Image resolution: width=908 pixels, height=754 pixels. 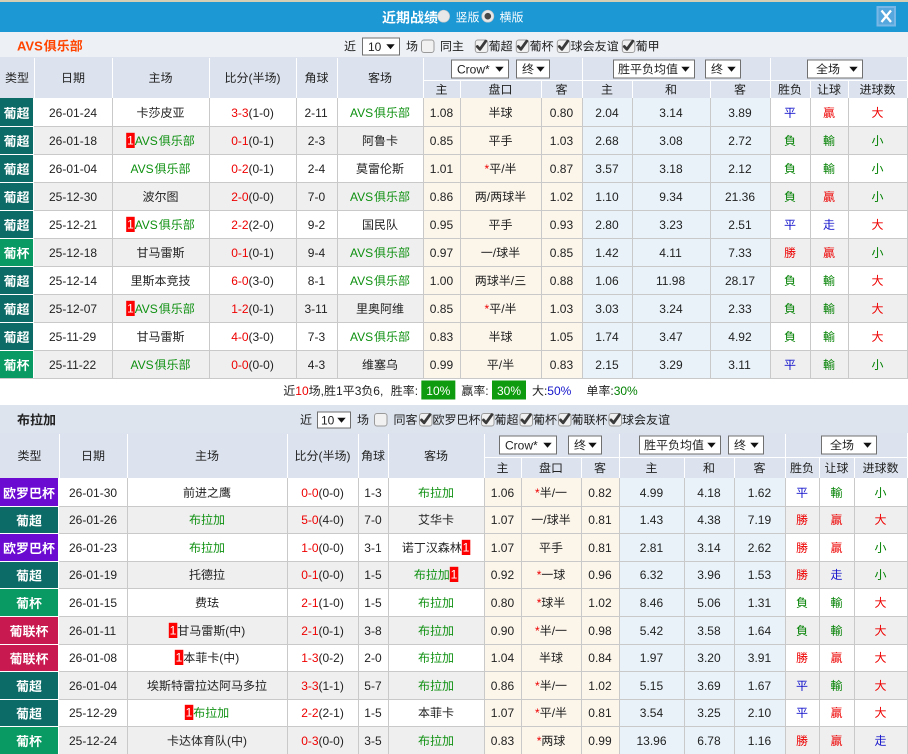 What do you see at coordinates (261, 225) in the screenshot?
I see `svg-text: (2-0)` at bounding box center [261, 225].